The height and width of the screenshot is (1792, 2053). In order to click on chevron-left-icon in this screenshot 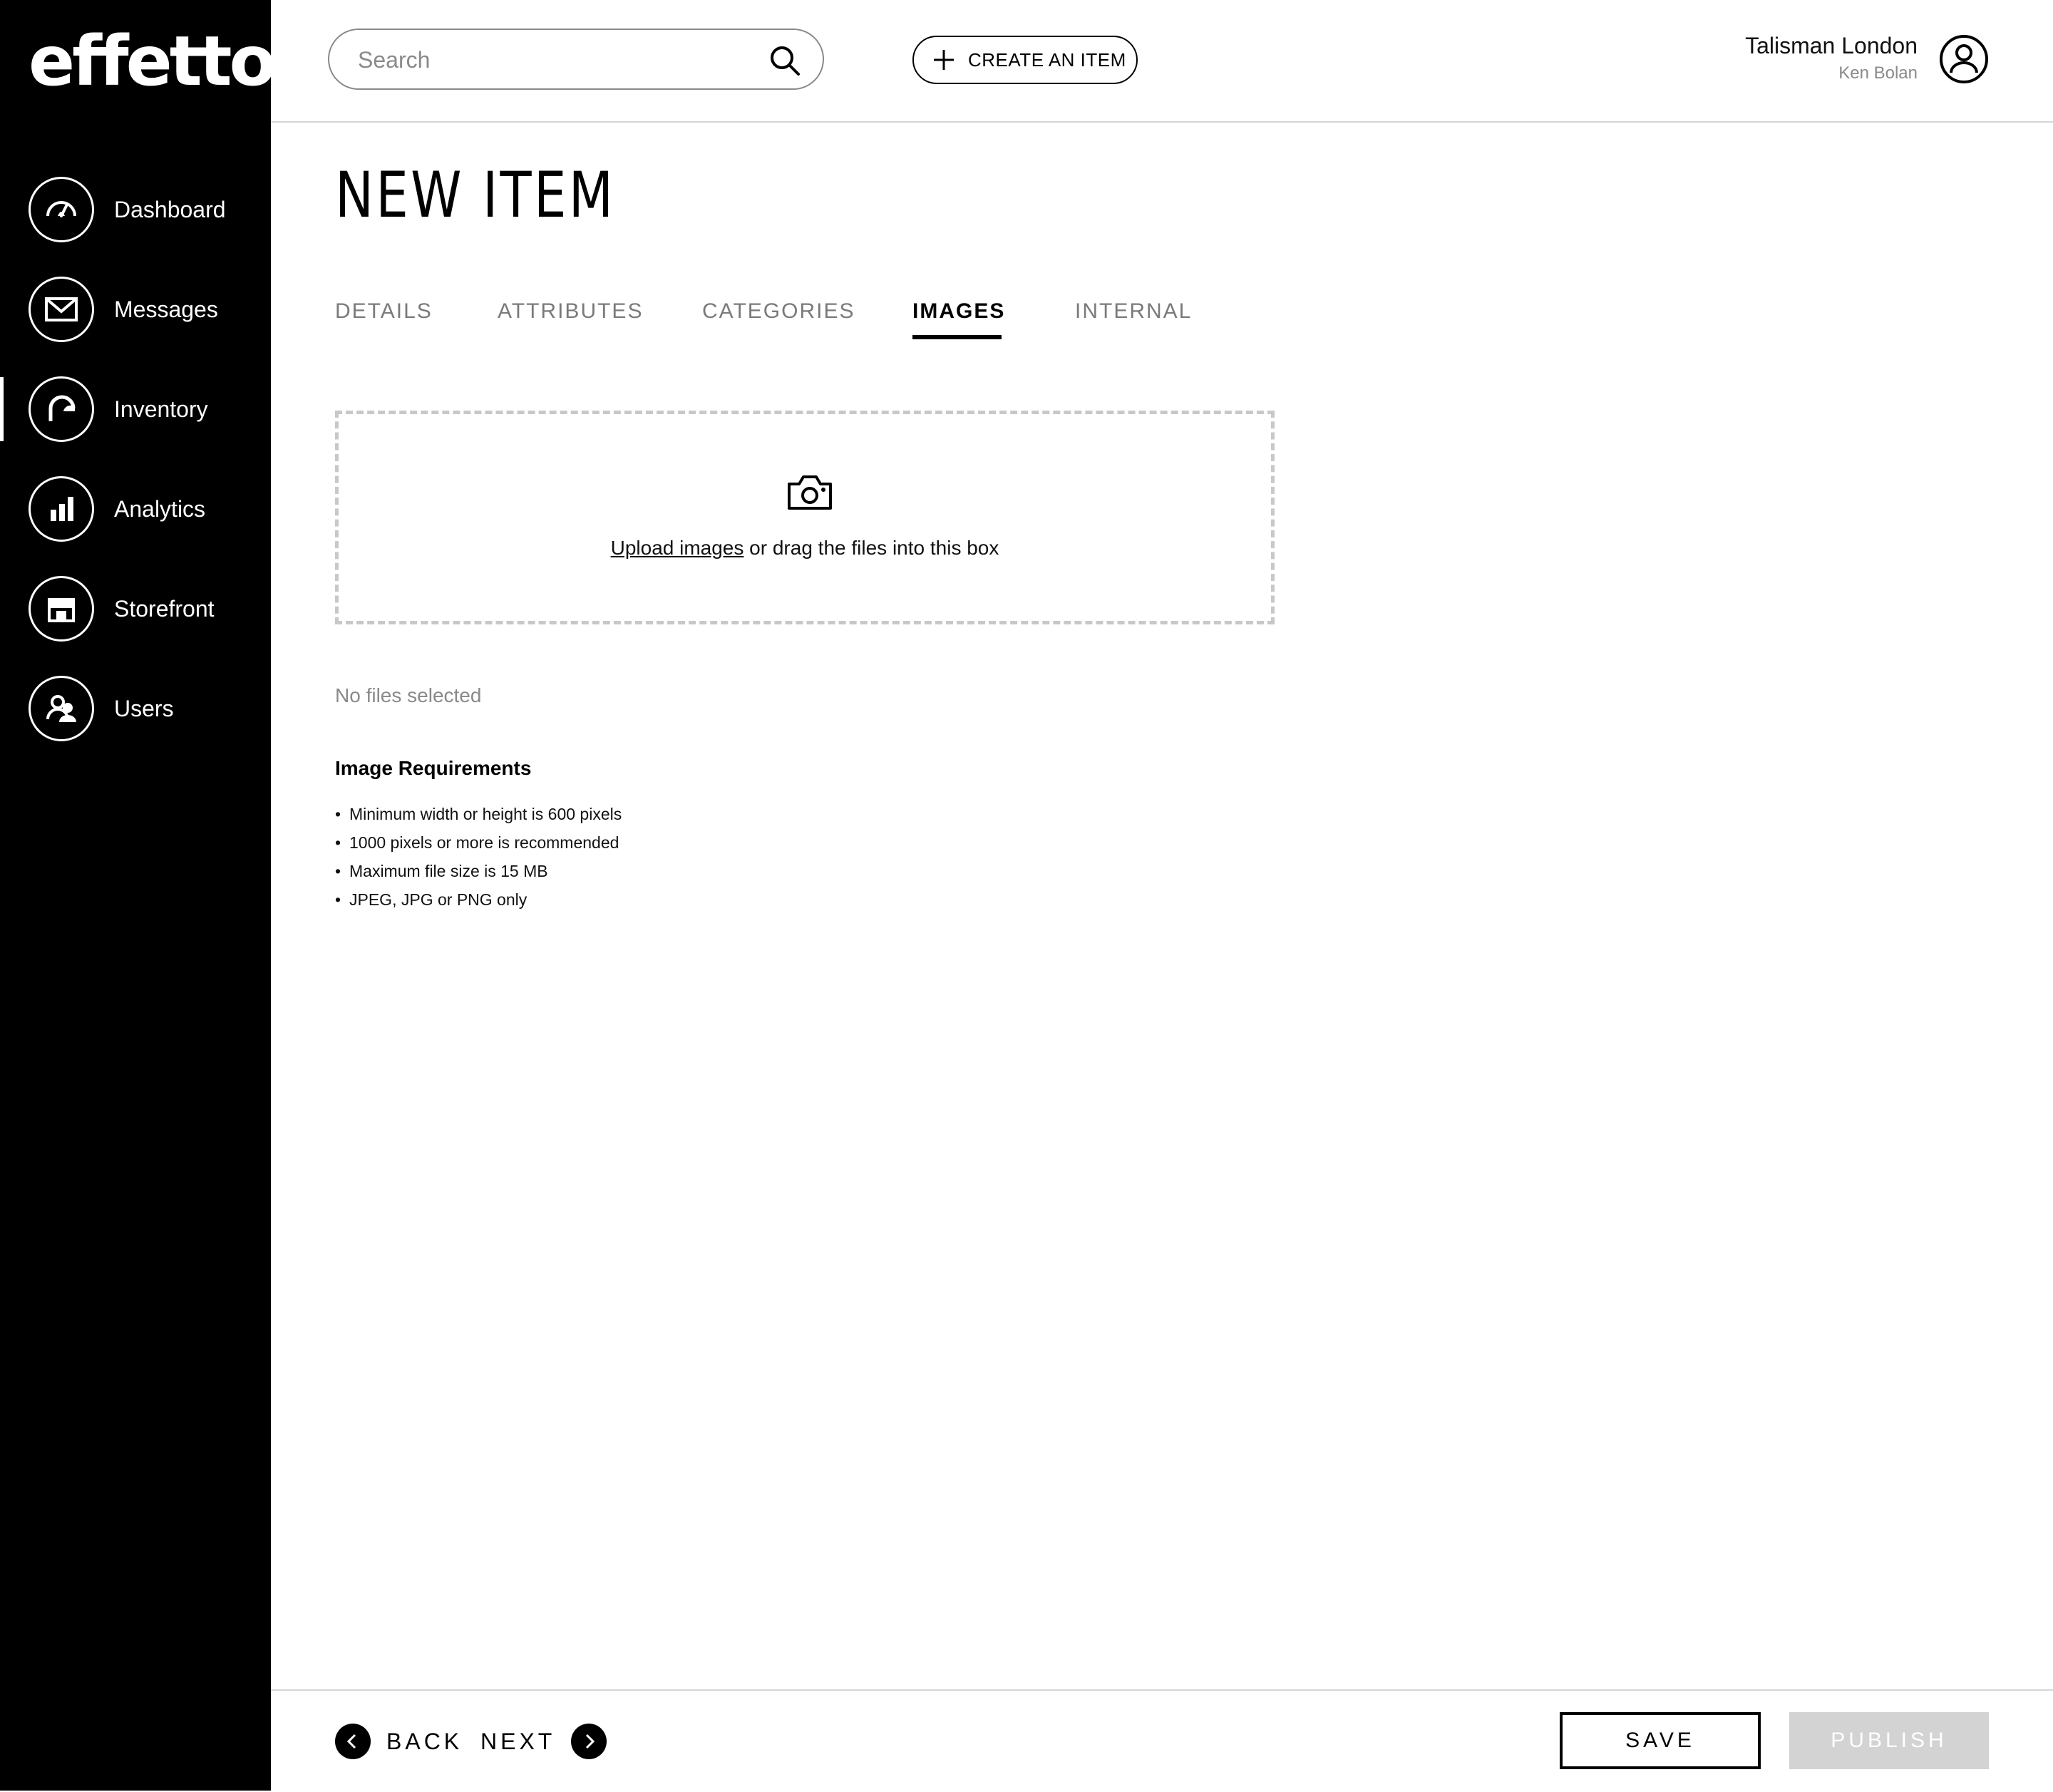, I will do `click(353, 1742)`.